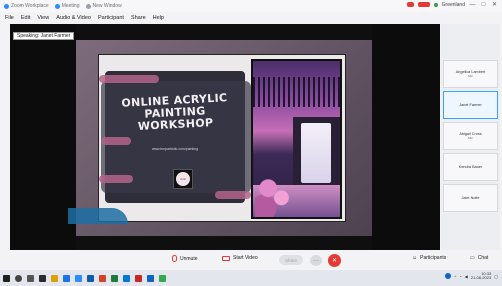 This screenshot has width=502, height=286. I want to click on participant-name: Janet Farmer, so click(470, 105).